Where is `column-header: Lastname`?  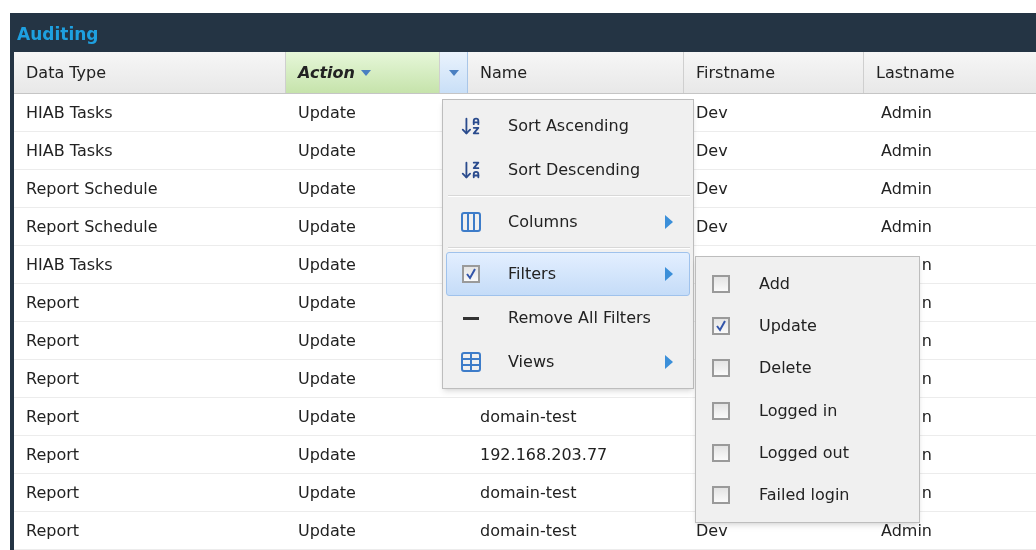
column-header: Lastname is located at coordinates (950, 72).